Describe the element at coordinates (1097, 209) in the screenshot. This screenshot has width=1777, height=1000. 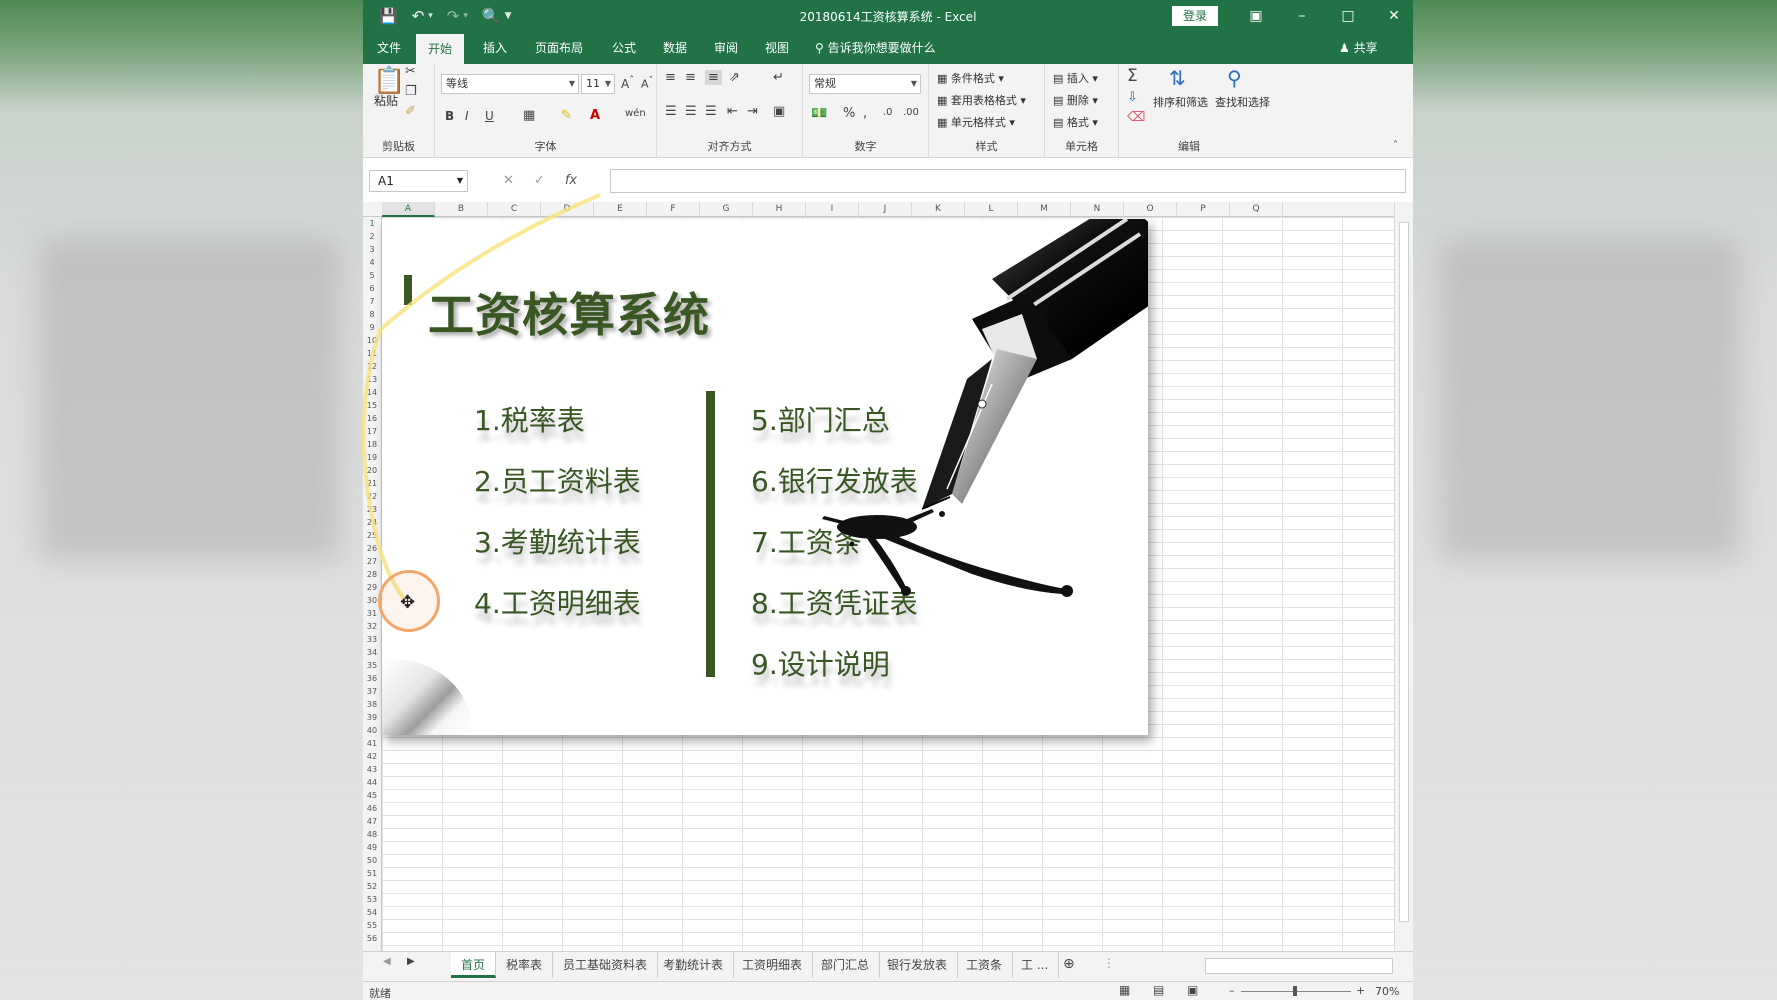
I see `column-header: N` at that location.